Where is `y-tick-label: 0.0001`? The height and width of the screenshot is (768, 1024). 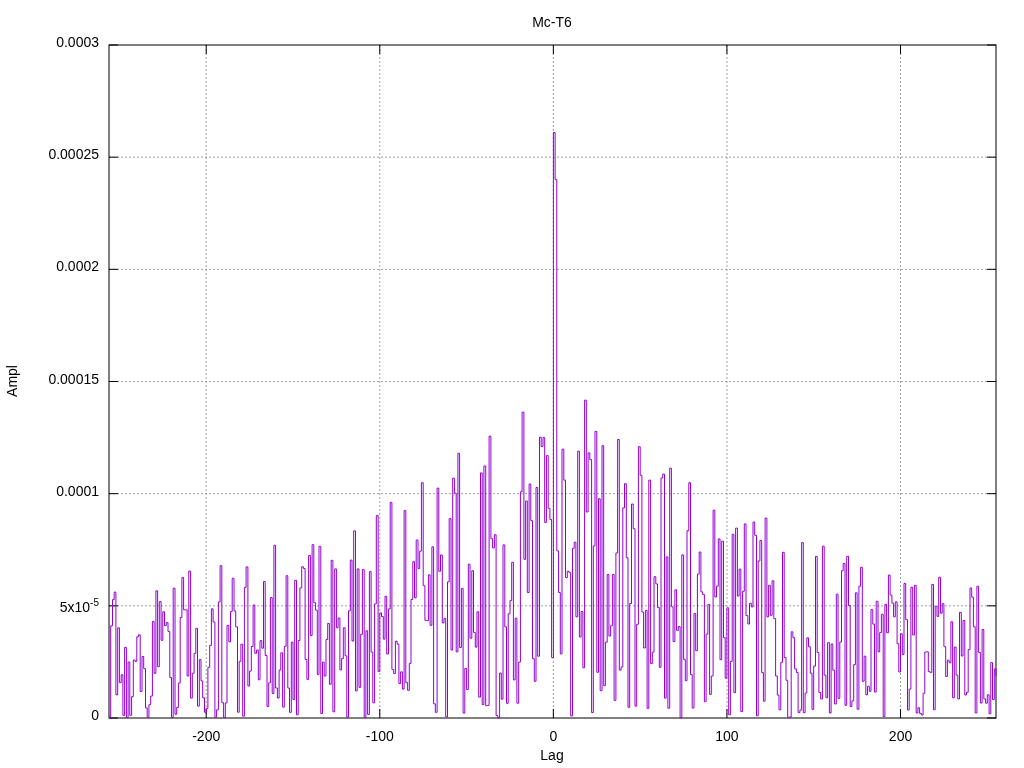 y-tick-label: 0.0001 is located at coordinates (77, 490).